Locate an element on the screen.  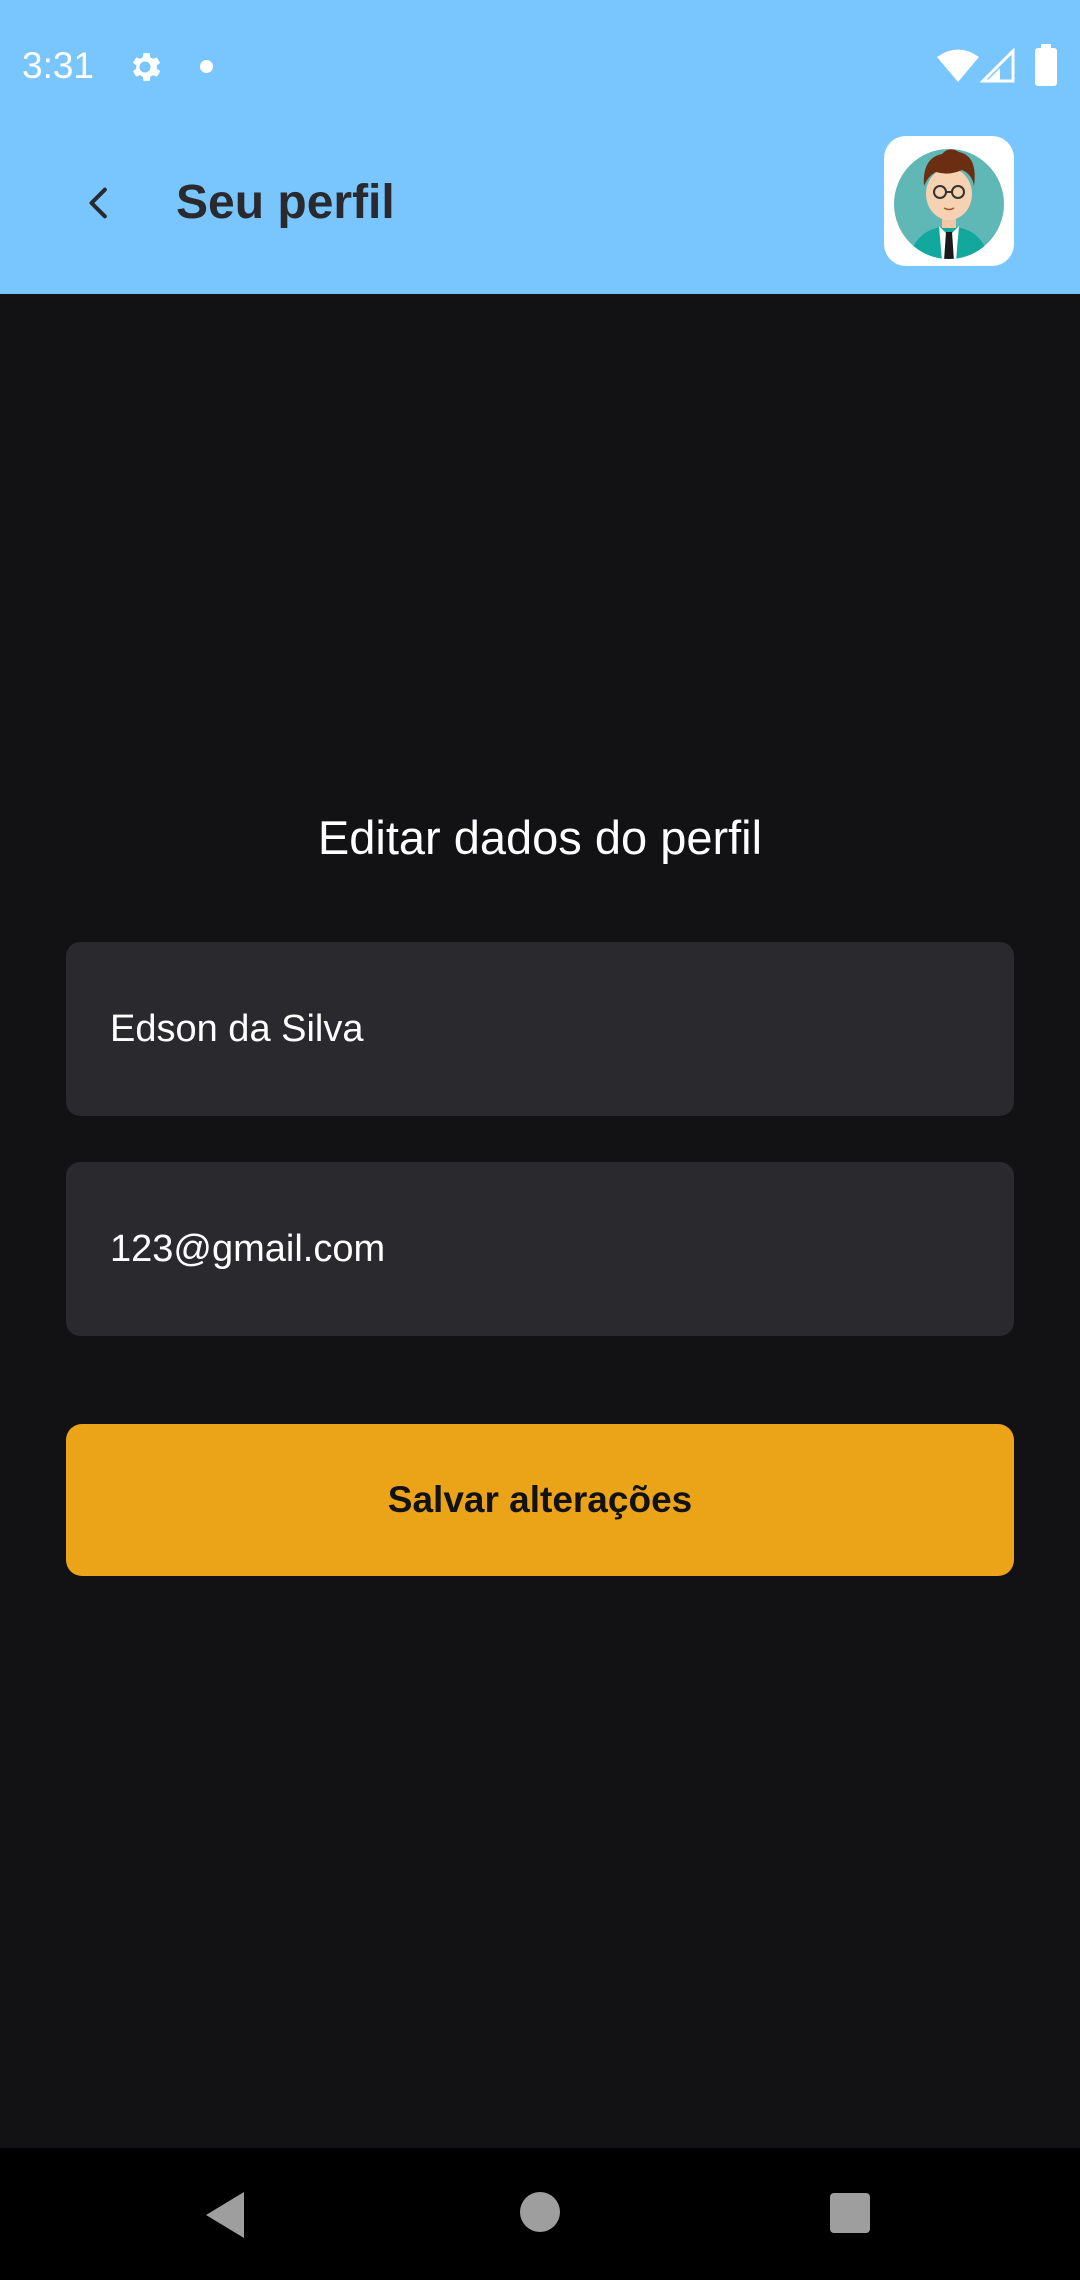
nav-home-icon is located at coordinates (540, 2212).